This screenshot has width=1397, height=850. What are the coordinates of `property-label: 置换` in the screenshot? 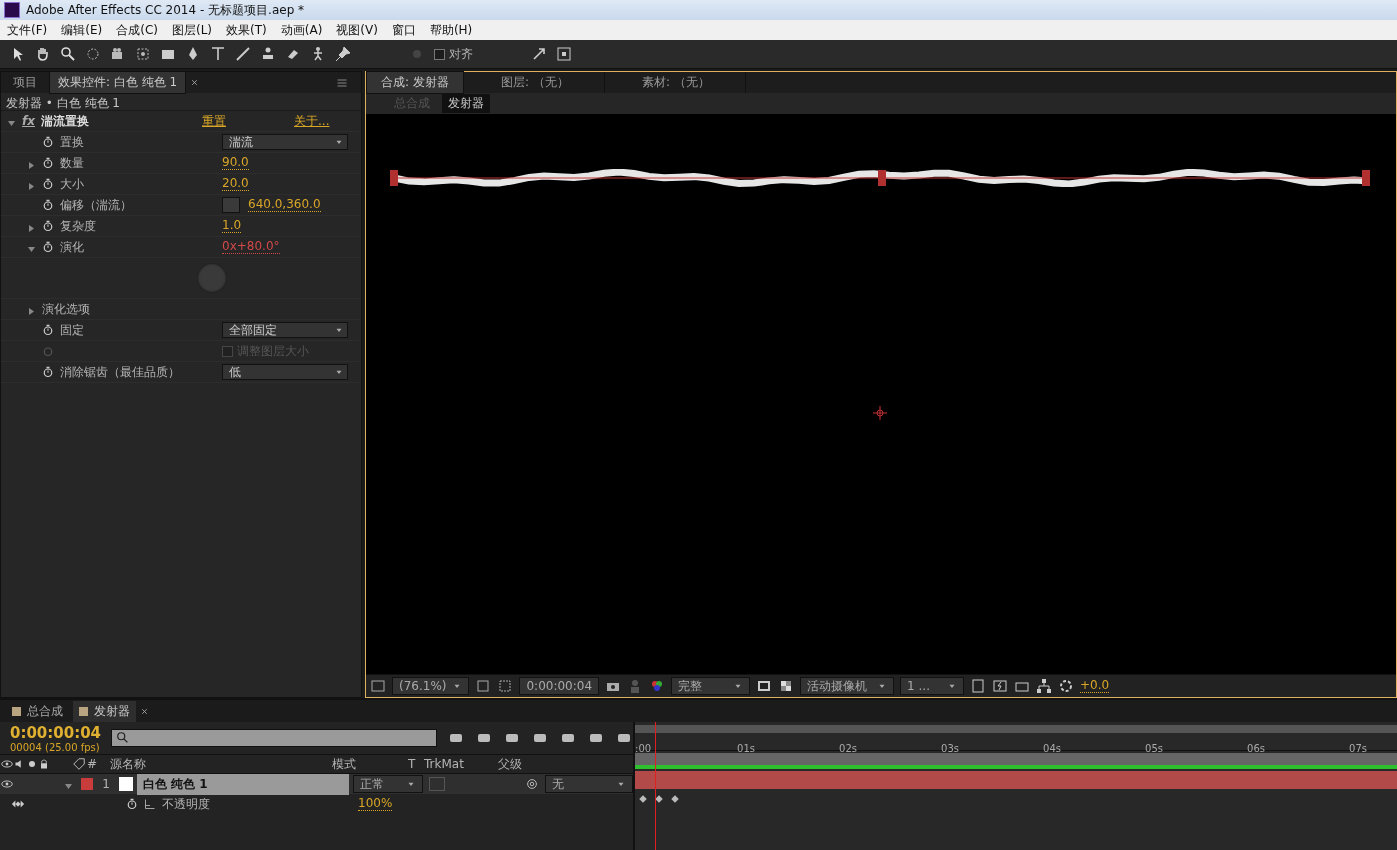 It's located at (72, 142).